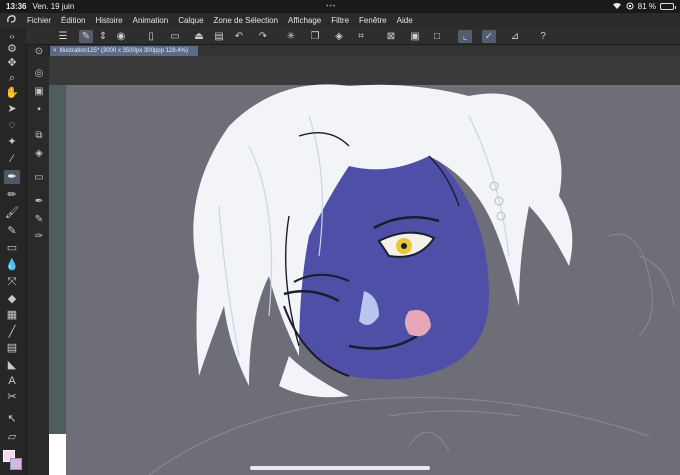  Describe the element at coordinates (331, 6) in the screenshot. I see `multitasking-dots: •••` at that location.